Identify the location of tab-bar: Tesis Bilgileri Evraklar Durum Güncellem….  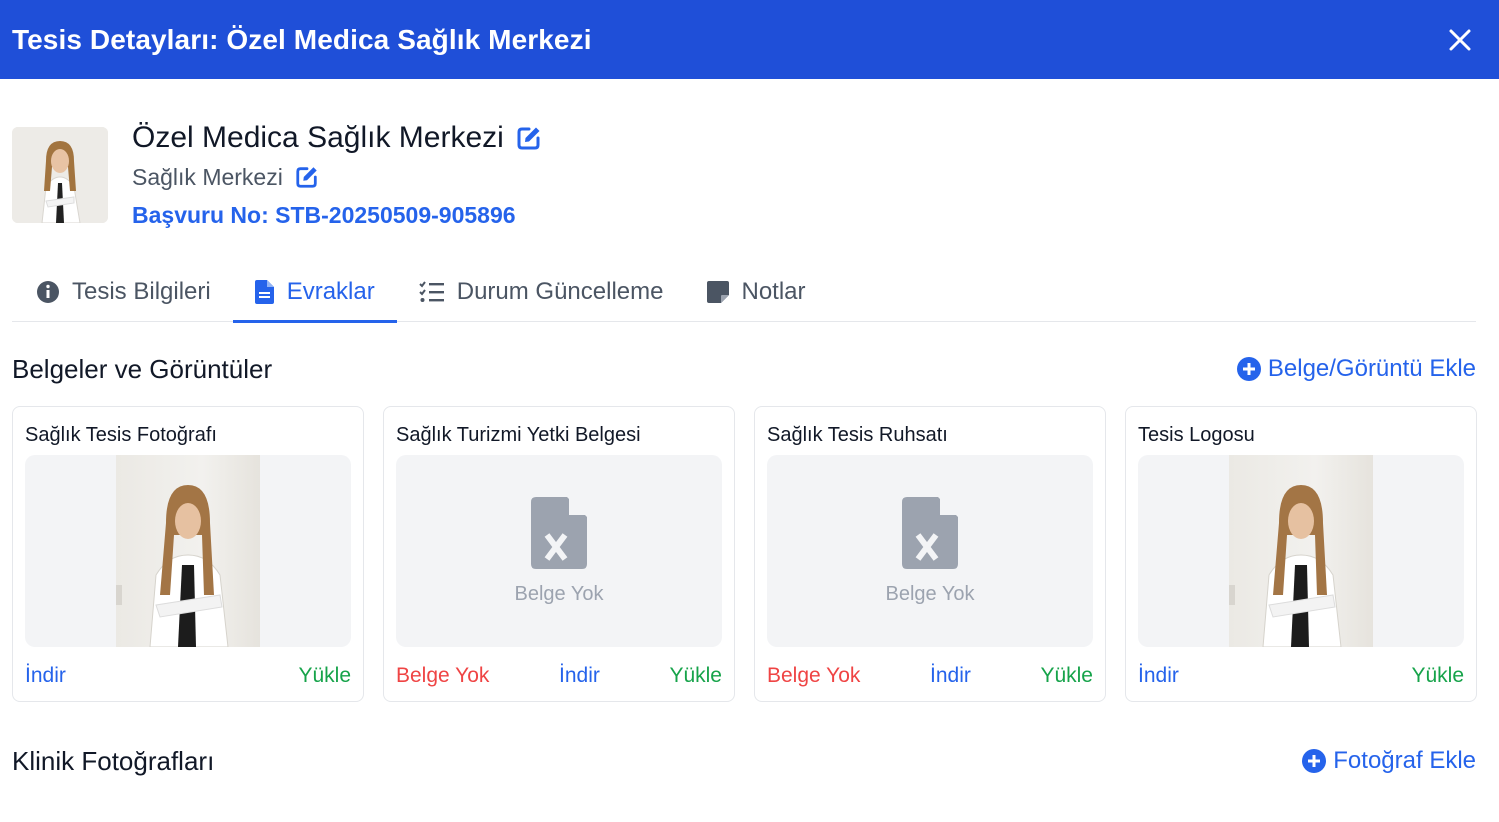
(744, 292).